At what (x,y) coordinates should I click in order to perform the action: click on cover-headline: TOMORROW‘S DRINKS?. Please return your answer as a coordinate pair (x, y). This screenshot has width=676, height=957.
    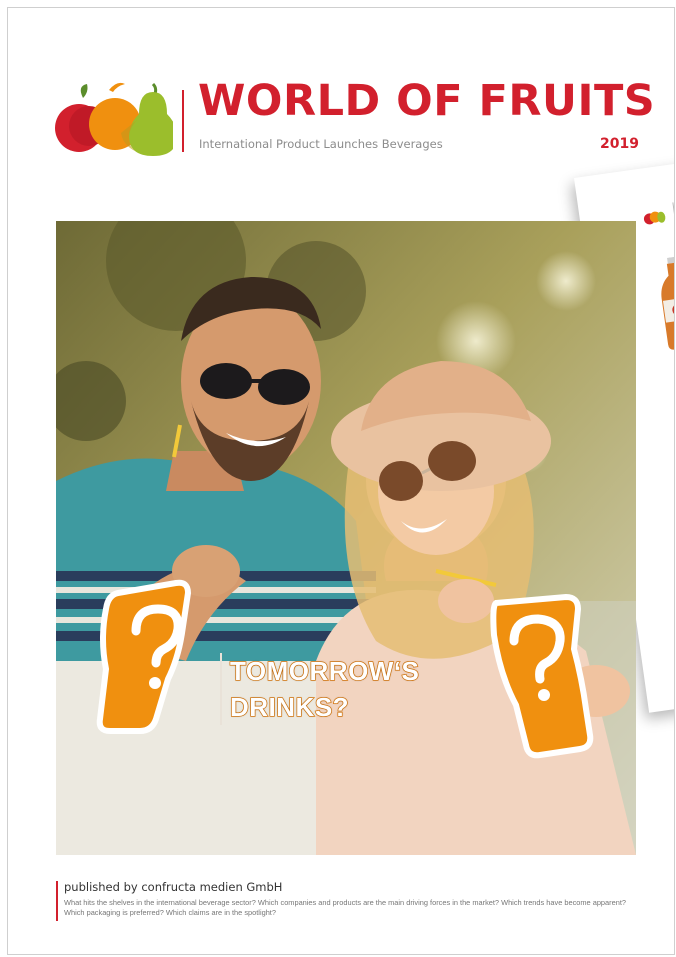
    Looking at the image, I should click on (324, 689).